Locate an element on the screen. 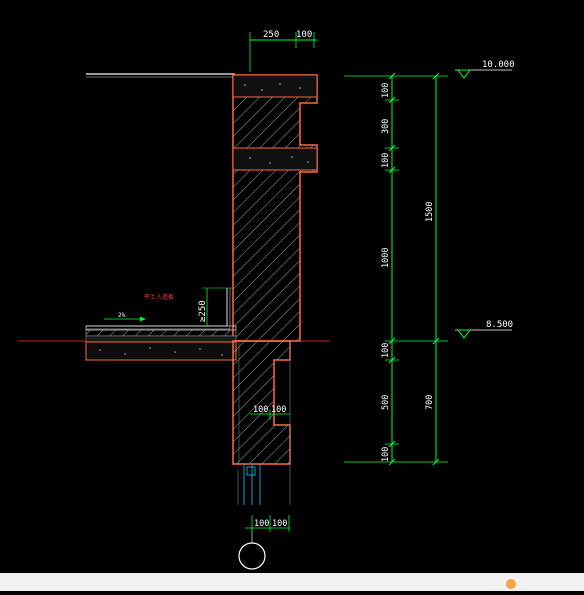  status-bar is located at coordinates (292, 582).